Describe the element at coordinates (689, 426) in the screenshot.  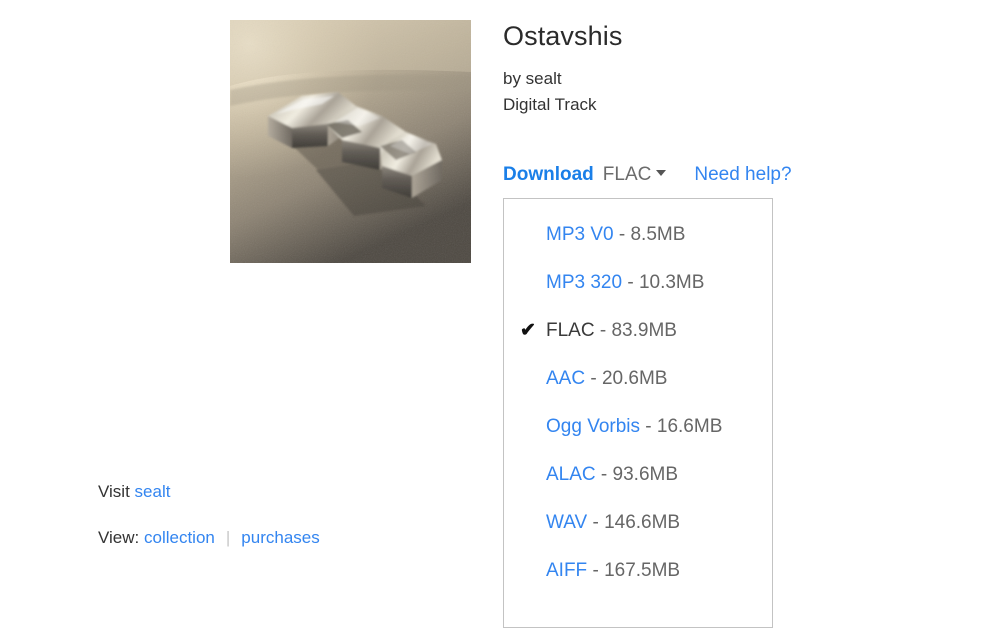
I see `format-option-size: 16.6MB` at that location.